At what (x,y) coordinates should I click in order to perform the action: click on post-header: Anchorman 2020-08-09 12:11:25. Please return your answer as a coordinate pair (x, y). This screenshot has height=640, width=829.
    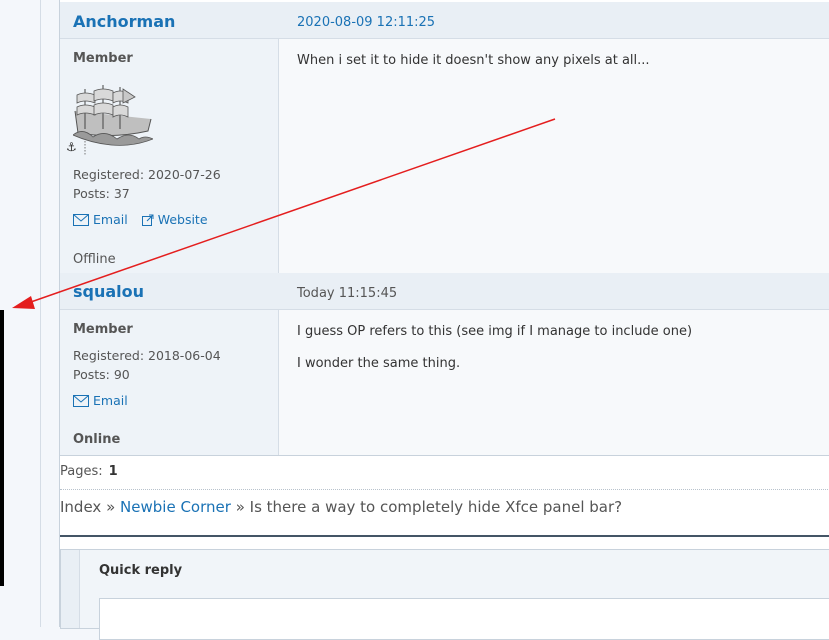
    Looking at the image, I should click on (444, 20).